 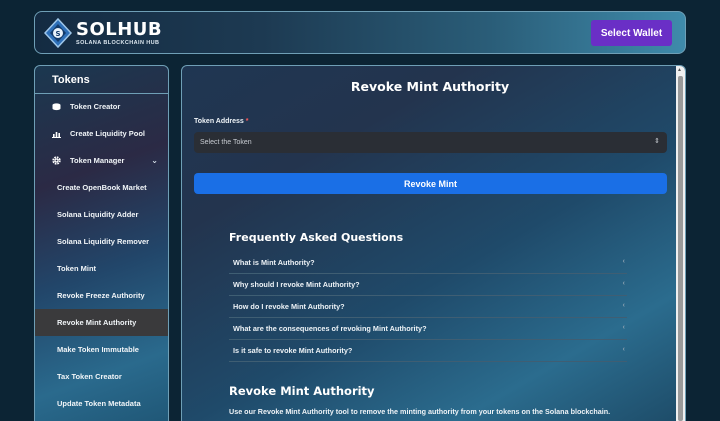 What do you see at coordinates (428, 285) in the screenshot?
I see `faq-item: Why should I revoke Mint Authority? ‹` at bounding box center [428, 285].